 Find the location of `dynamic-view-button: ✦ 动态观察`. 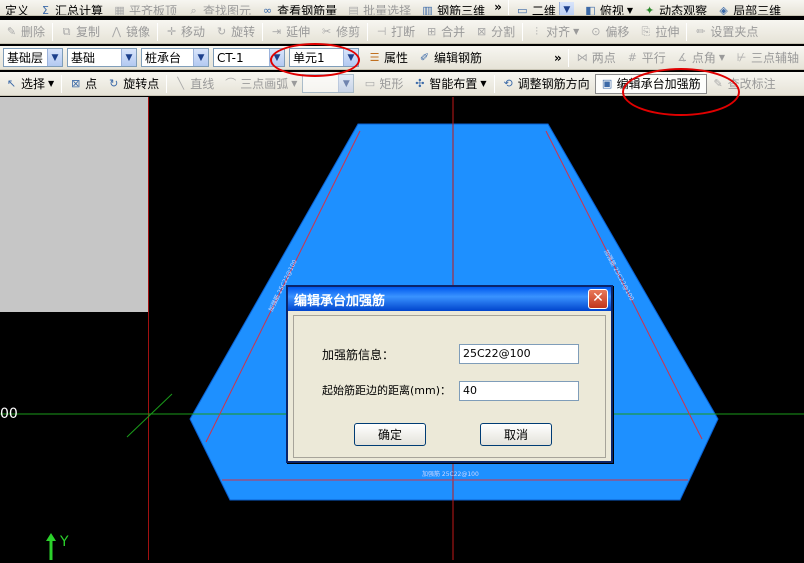

dynamic-view-button: ✦ 动态观察 is located at coordinates (675, 8).